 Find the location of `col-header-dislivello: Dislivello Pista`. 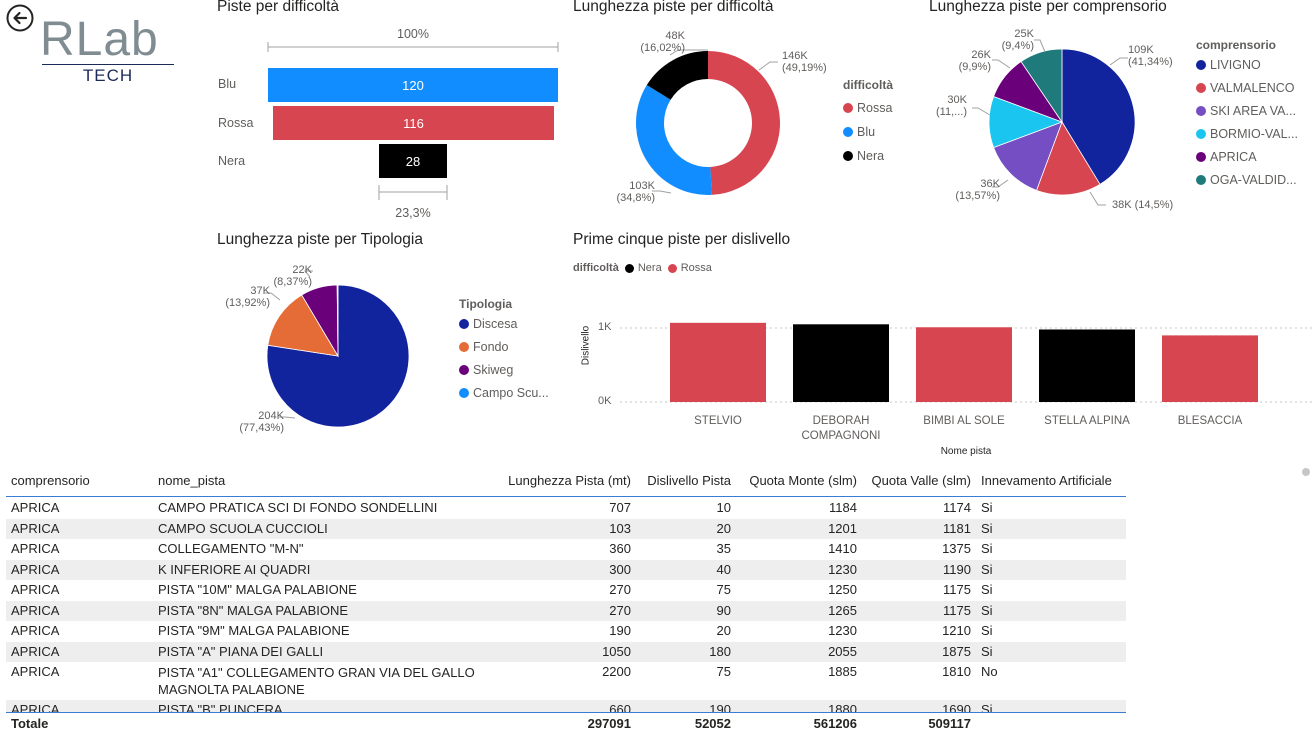

col-header-dislivello: Dislivello Pista is located at coordinates (686, 481).